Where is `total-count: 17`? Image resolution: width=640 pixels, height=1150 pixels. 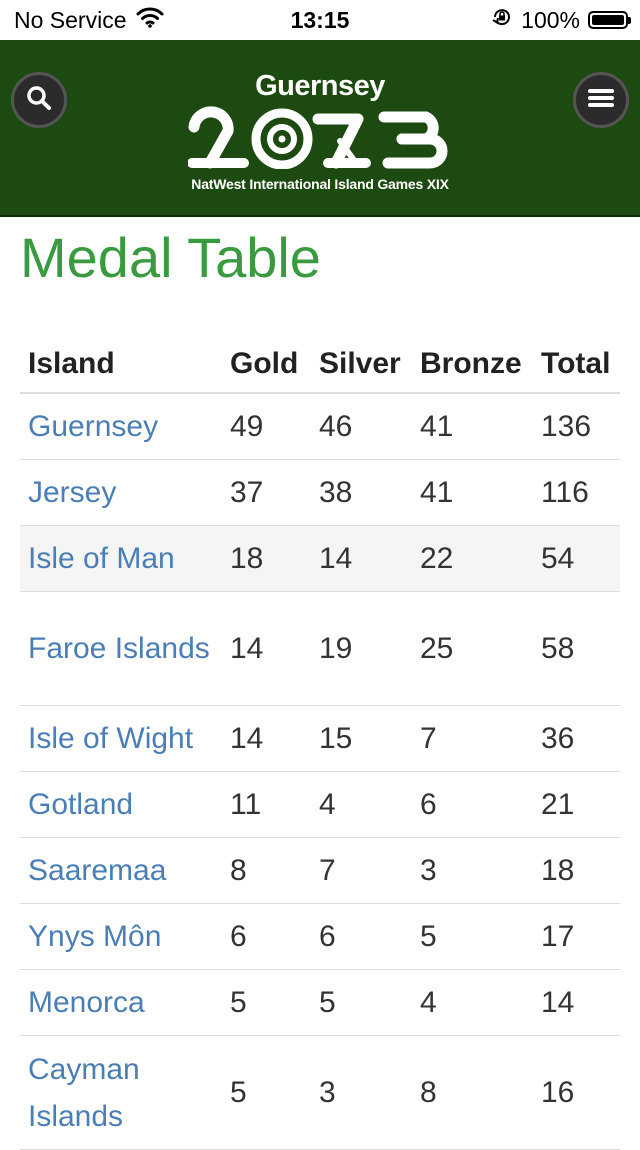 total-count: 17 is located at coordinates (576, 936).